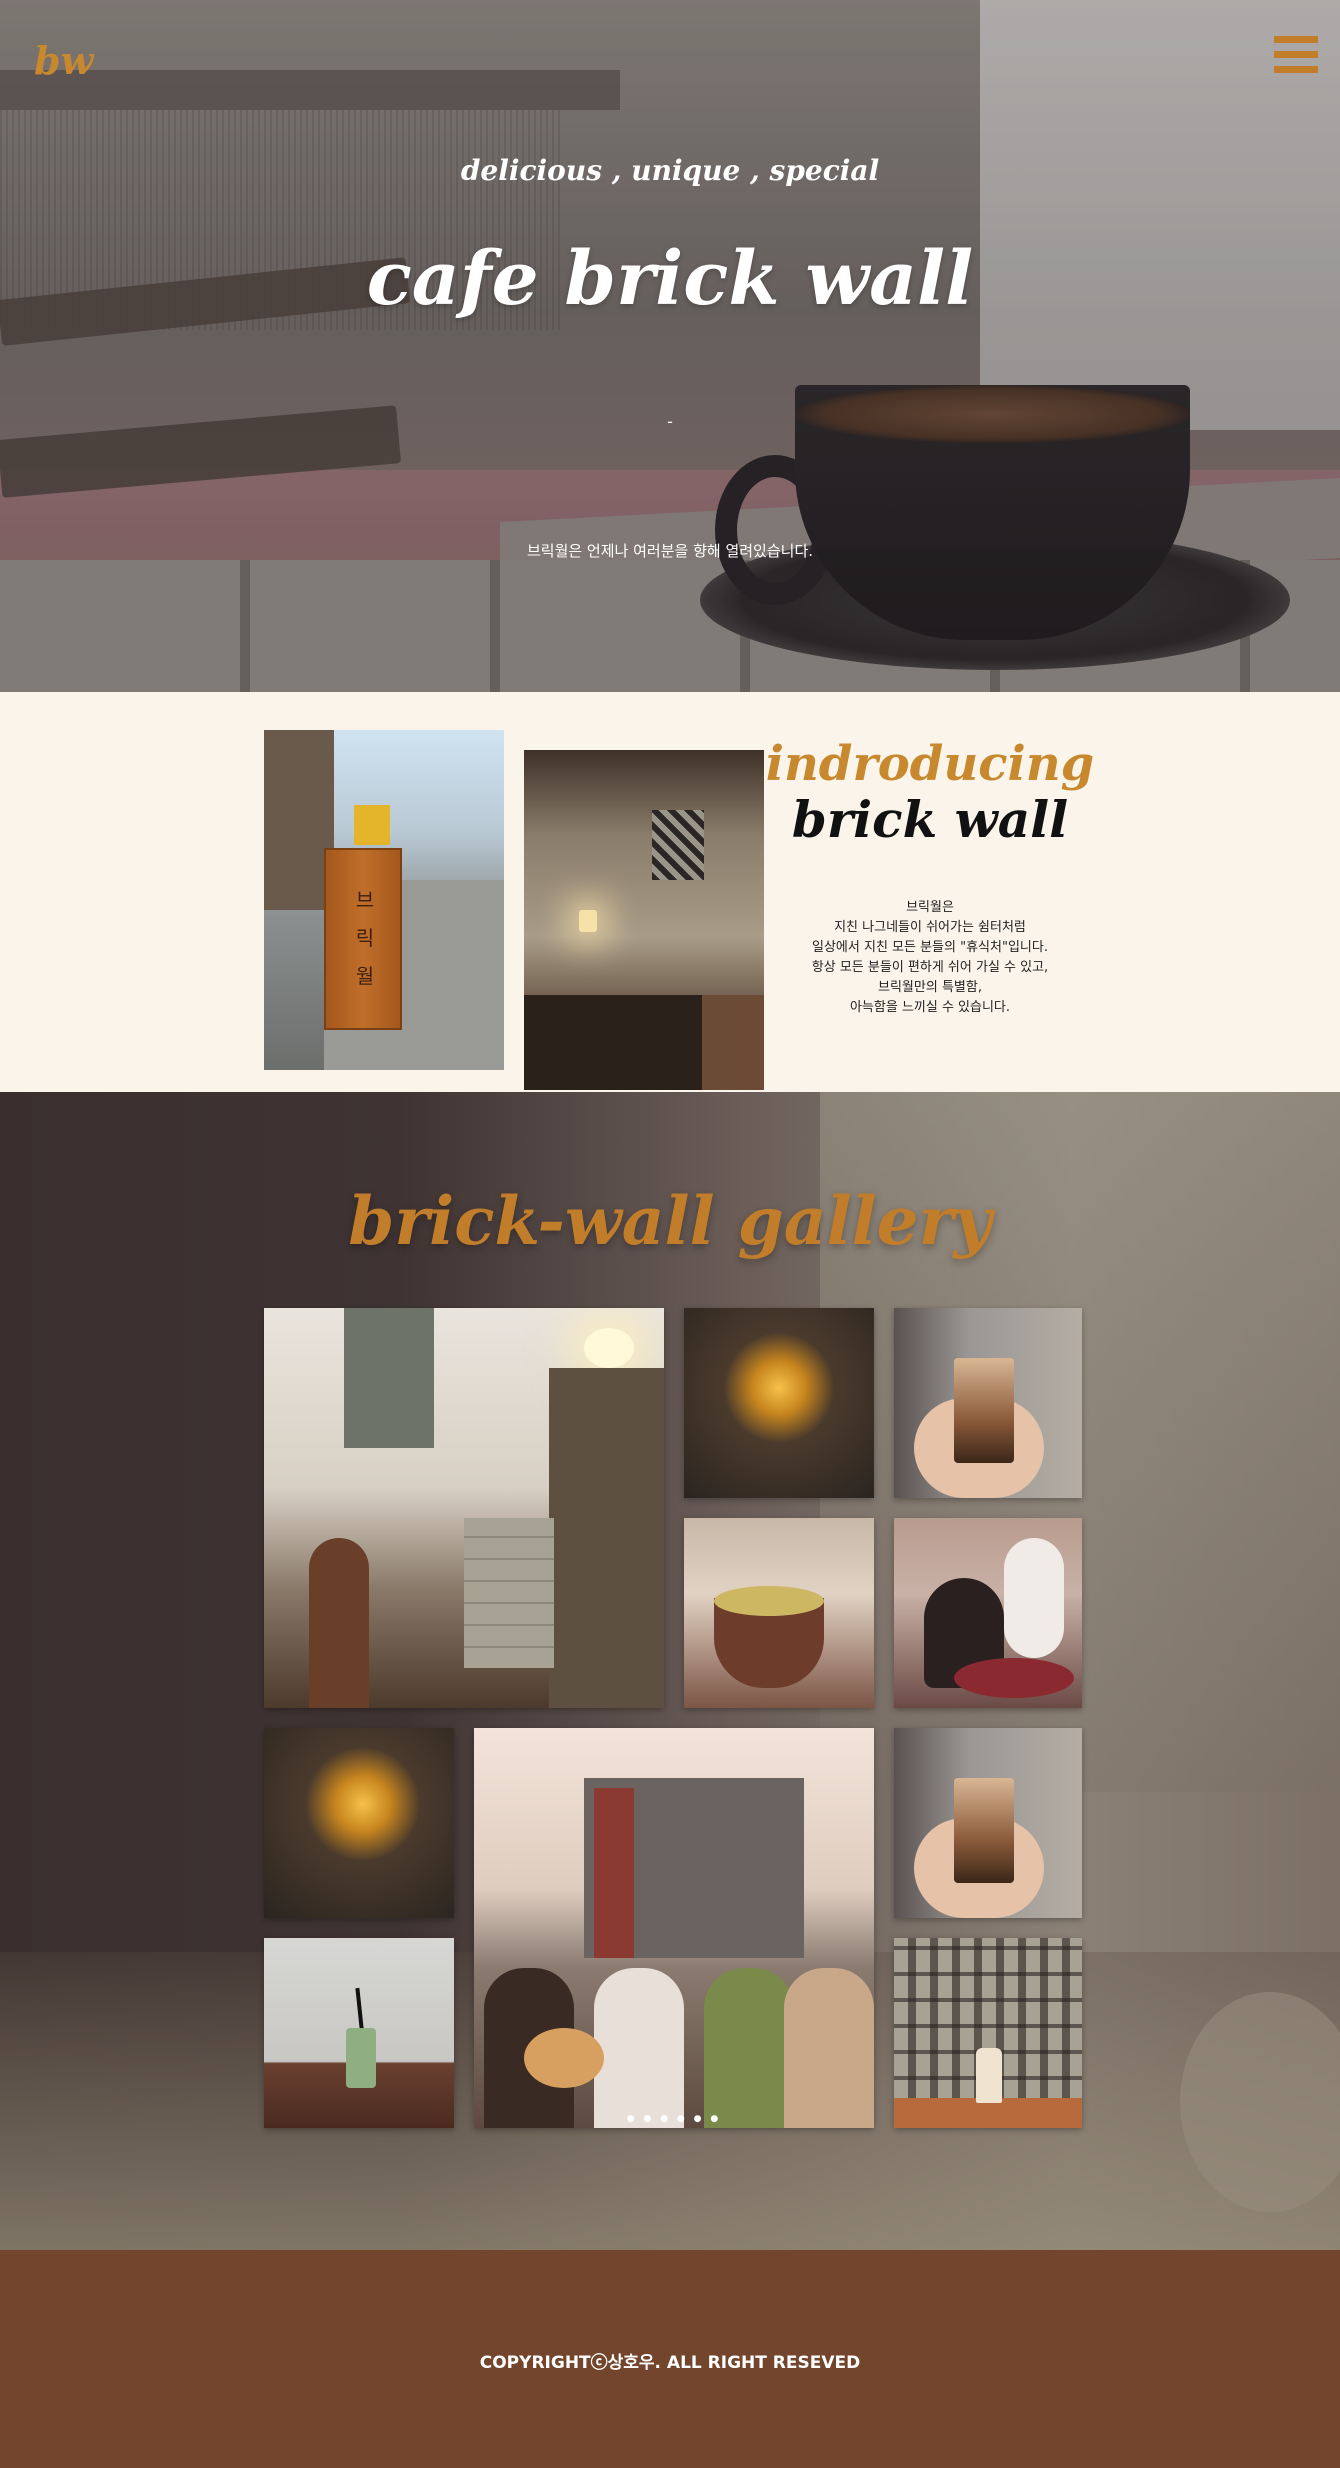 This screenshot has width=1340, height=2468. Describe the element at coordinates (644, 920) in the screenshot. I see `intro-photo-interior` at that location.